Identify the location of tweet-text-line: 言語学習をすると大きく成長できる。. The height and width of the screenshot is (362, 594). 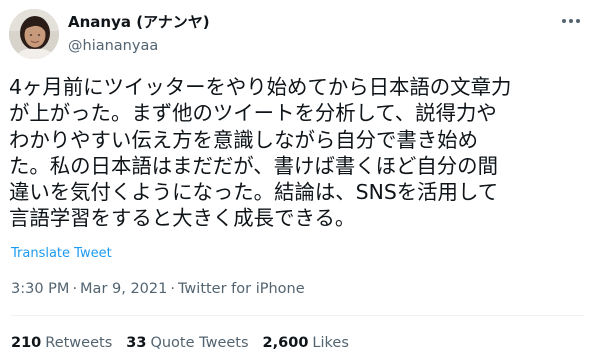
(182, 218).